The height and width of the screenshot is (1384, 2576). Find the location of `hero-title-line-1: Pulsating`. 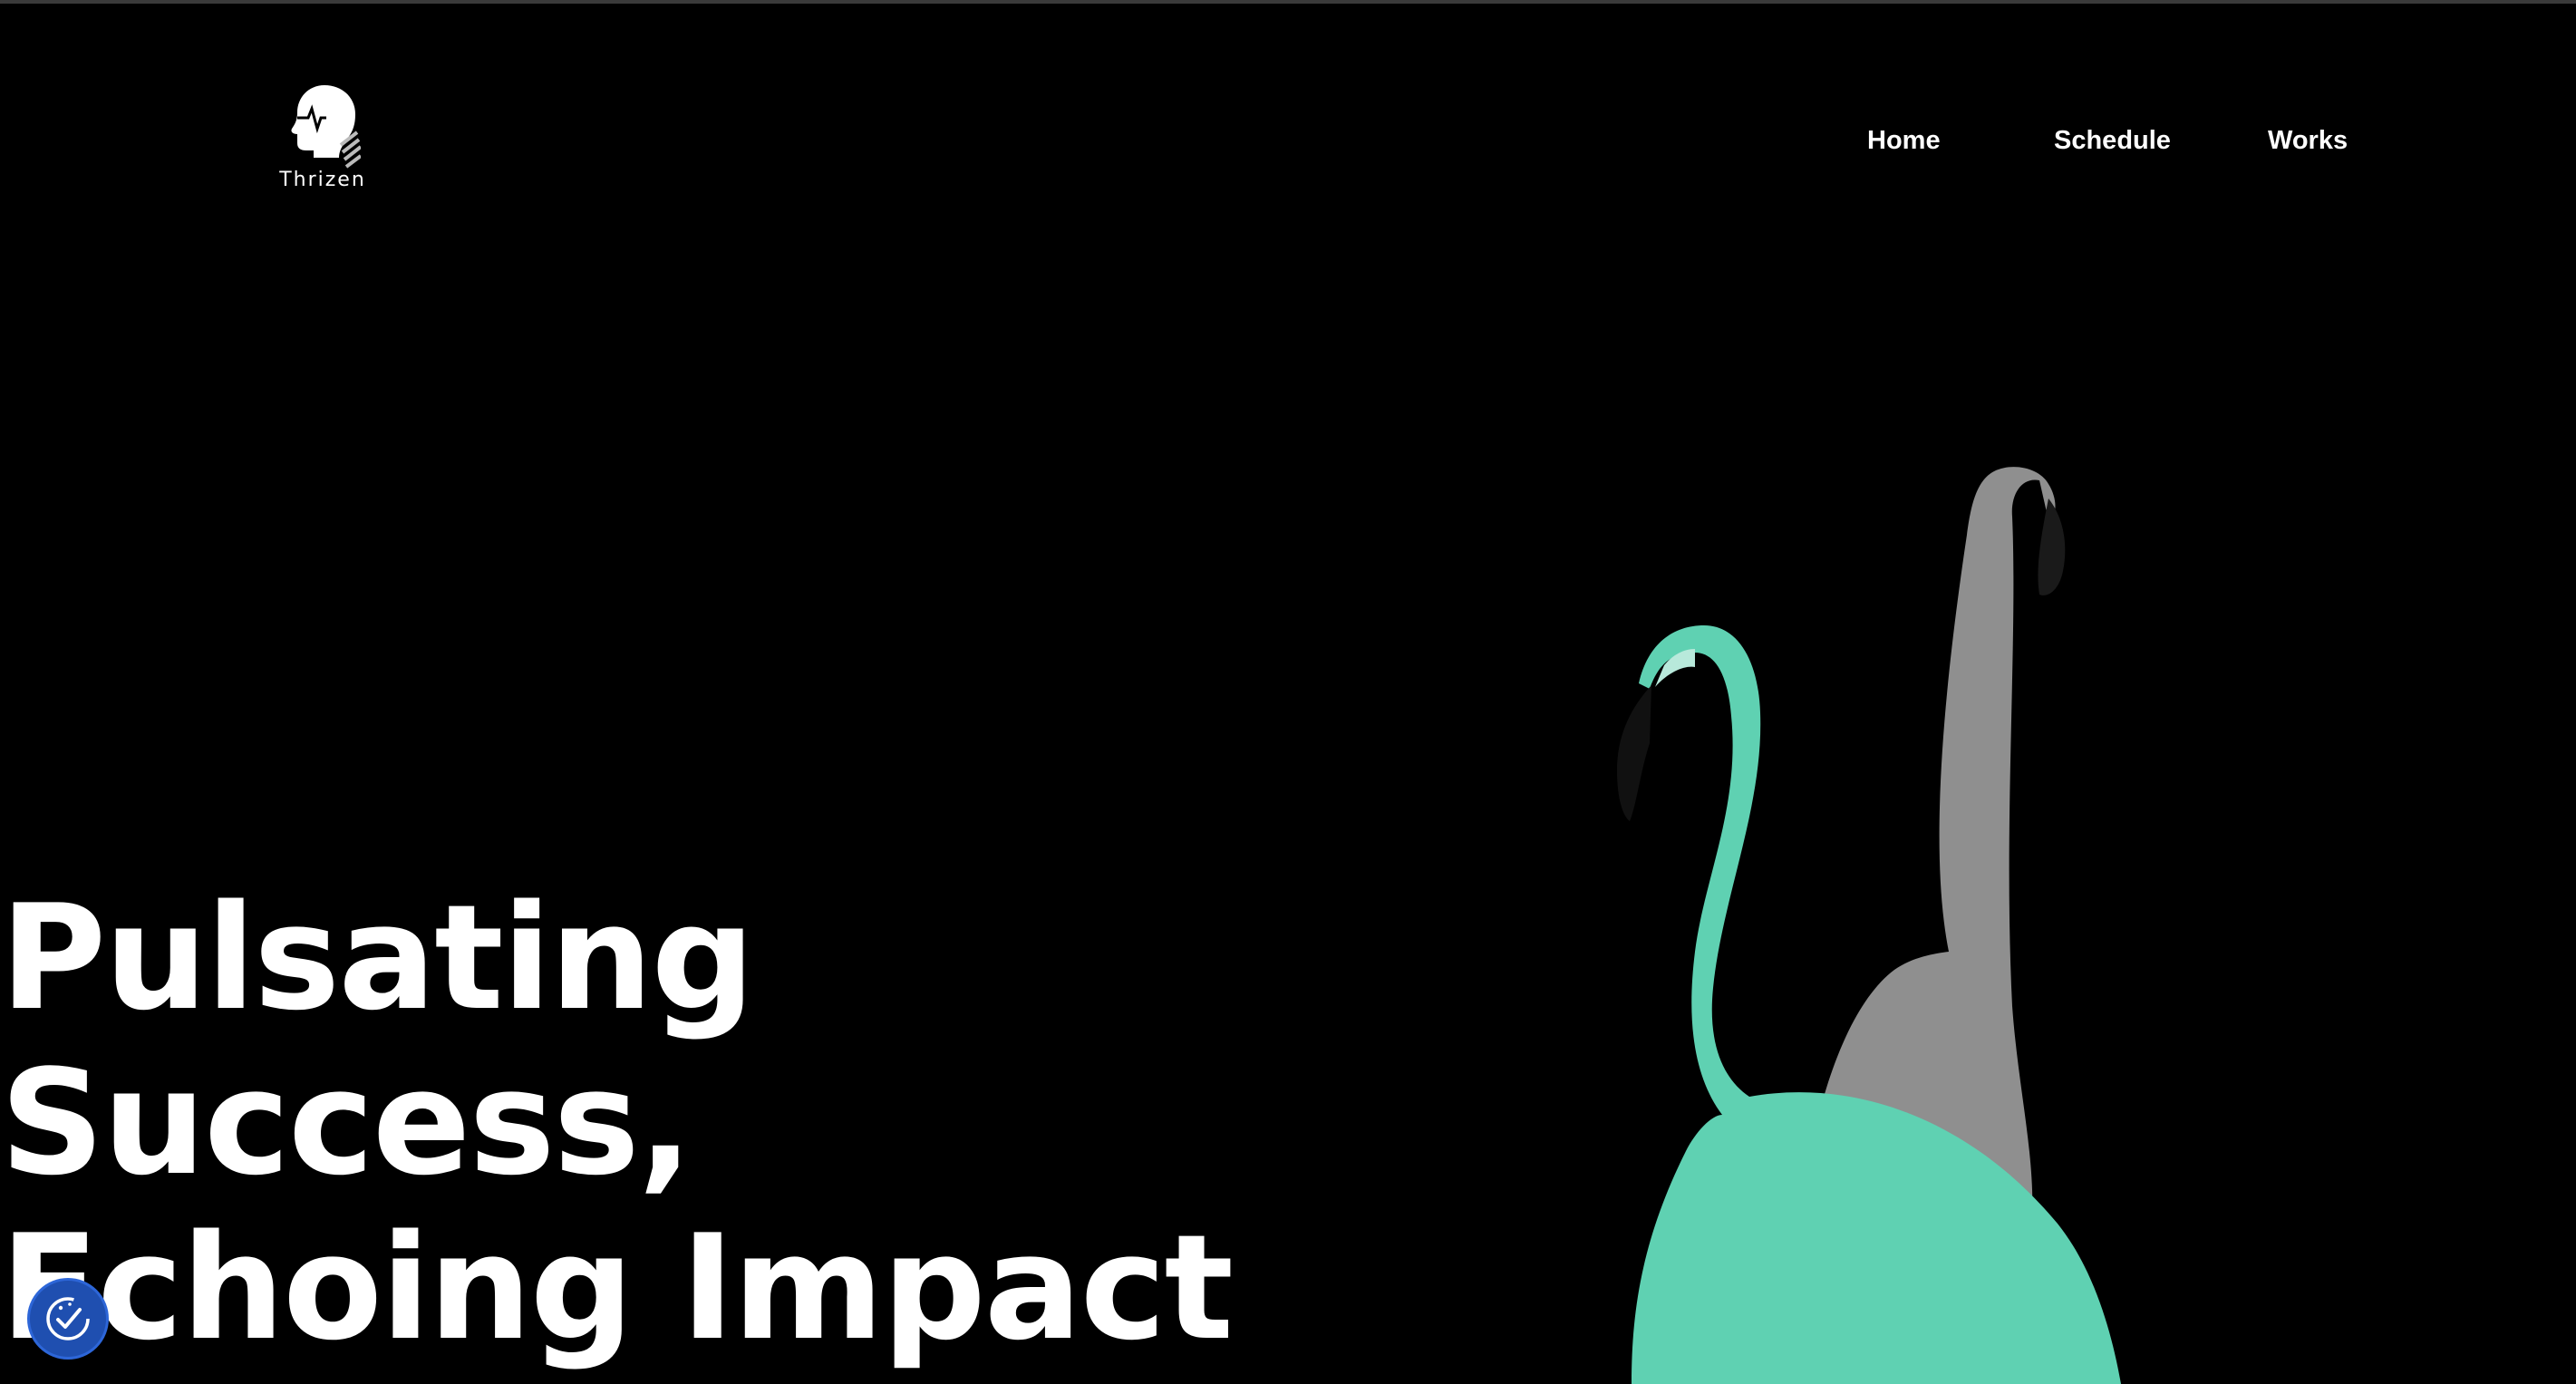

hero-title-line-1: Pulsating is located at coordinates (377, 958).